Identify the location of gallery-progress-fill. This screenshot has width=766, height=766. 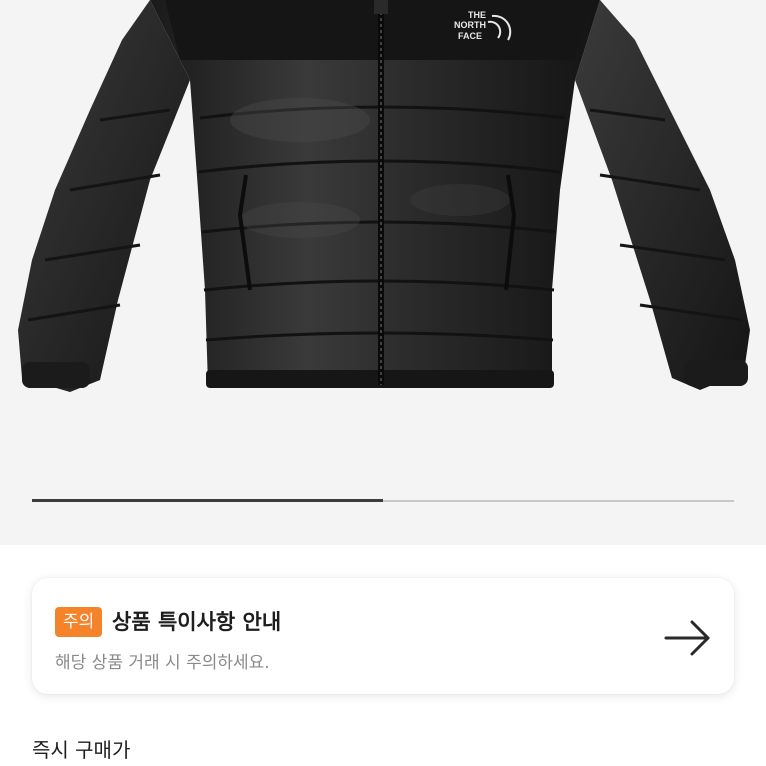
(207, 500).